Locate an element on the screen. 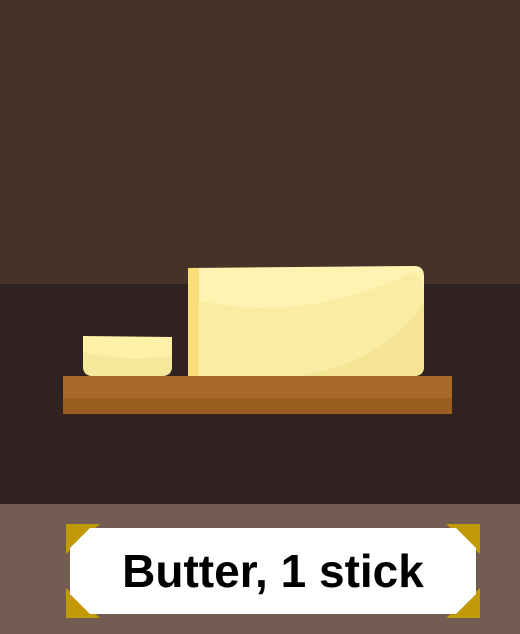  butter-slice-icon is located at coordinates (127, 356).